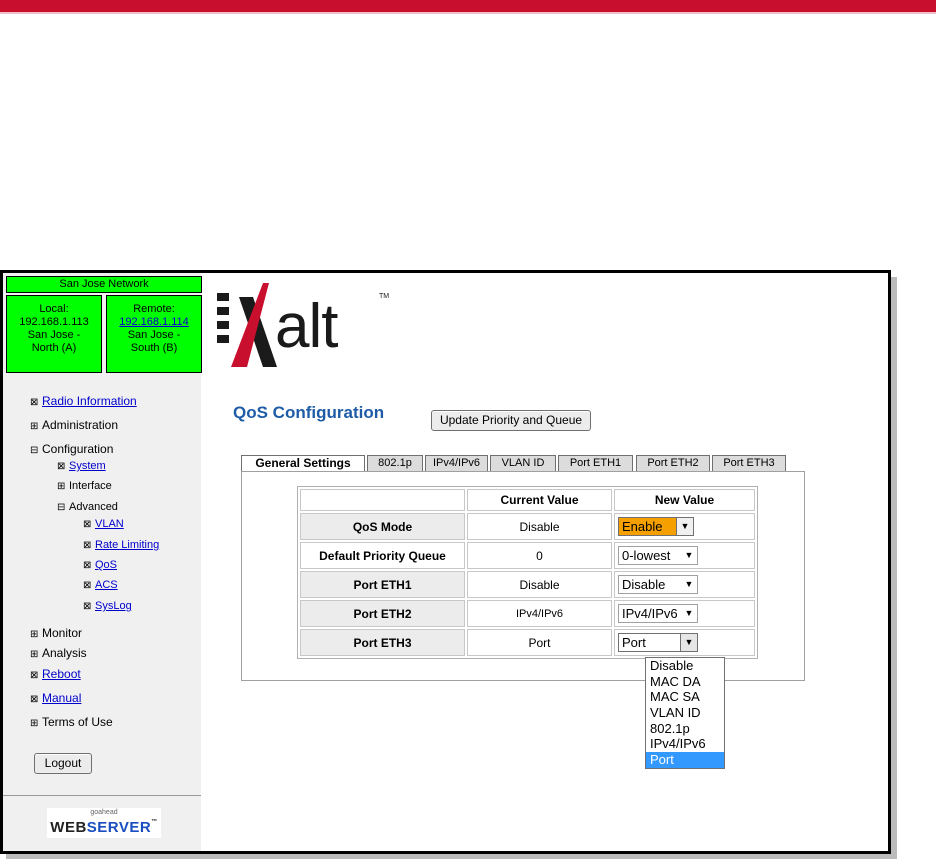  Describe the element at coordinates (303, 463) in the screenshot. I see `tab-general-settings: General Settings` at that location.